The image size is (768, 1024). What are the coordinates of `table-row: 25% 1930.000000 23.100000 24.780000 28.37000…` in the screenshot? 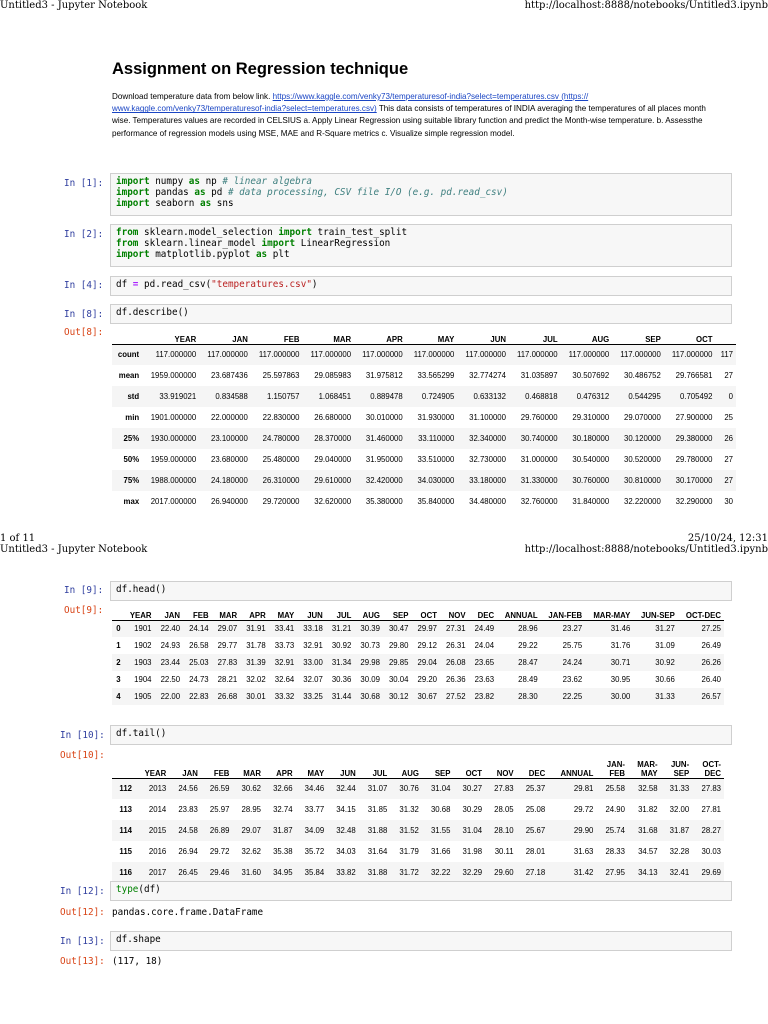 It's located at (424, 438).